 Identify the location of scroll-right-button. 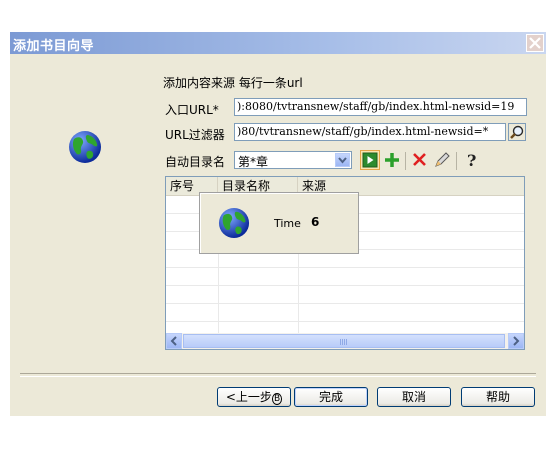
(516, 341).